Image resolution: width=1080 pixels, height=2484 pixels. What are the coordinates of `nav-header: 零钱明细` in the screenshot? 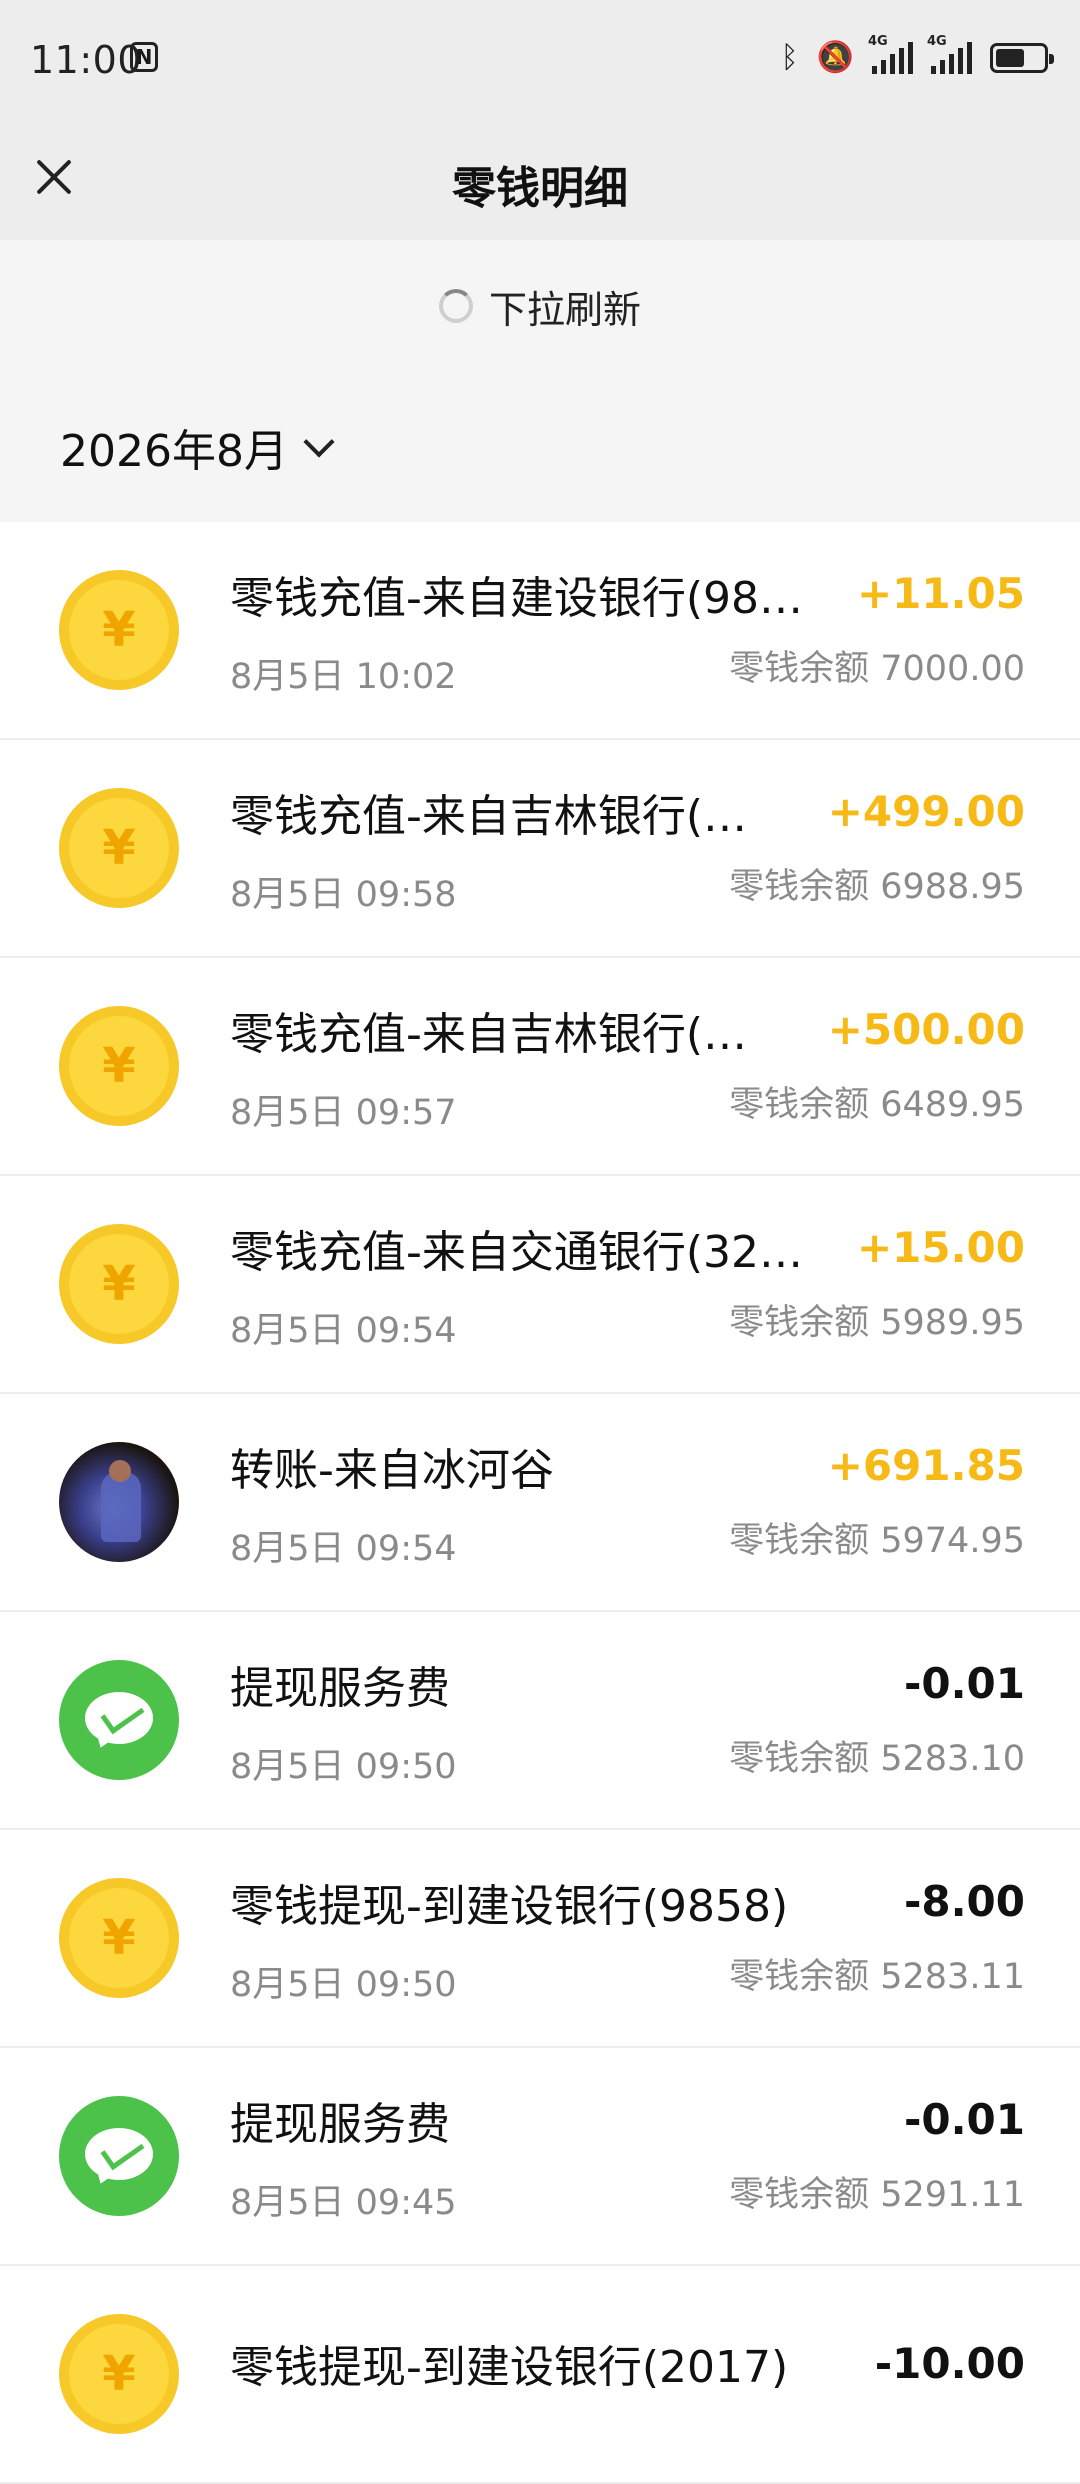 It's located at (540, 178).